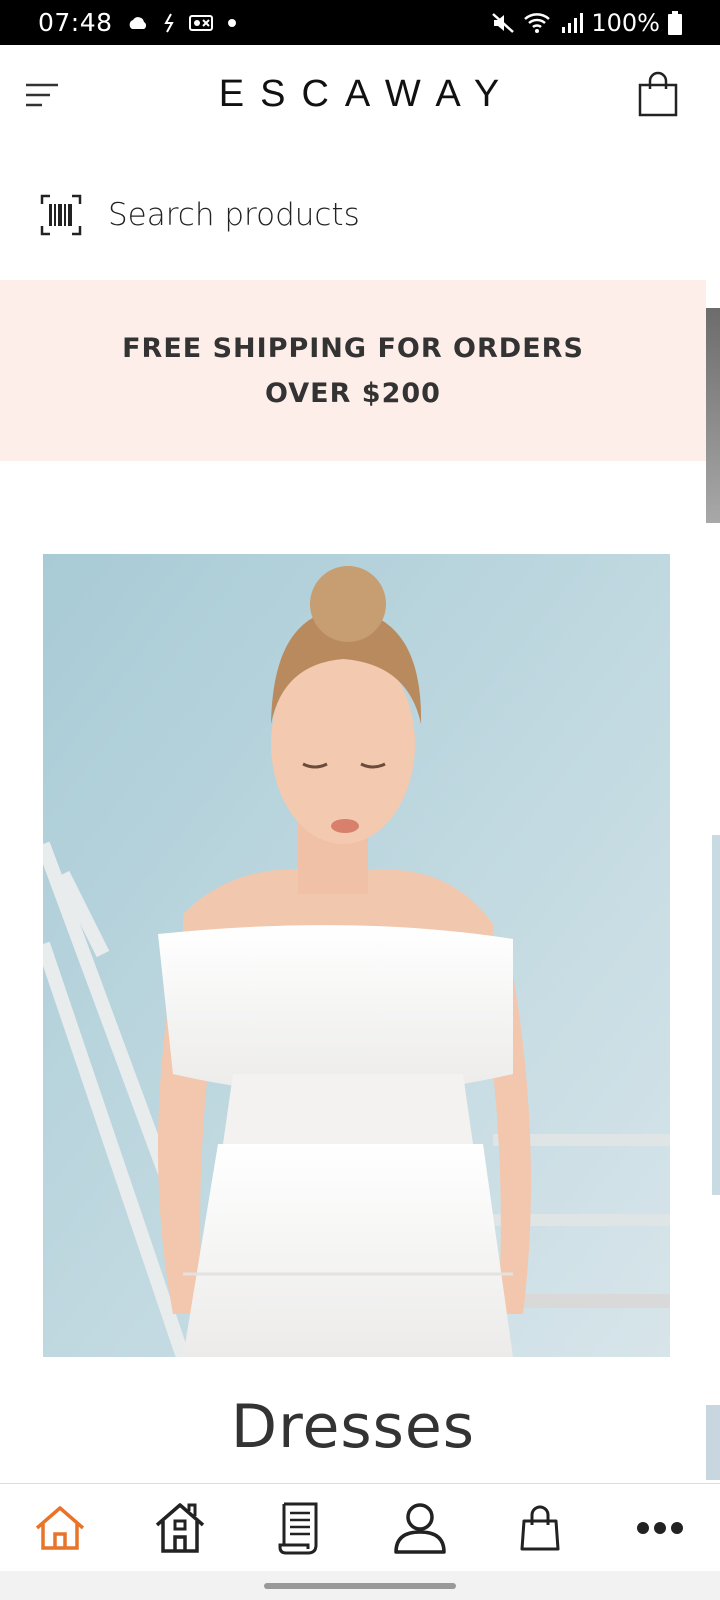 This screenshot has height=1600, width=720. Describe the element at coordinates (137, 22) in the screenshot. I see `cloud-icon` at that location.